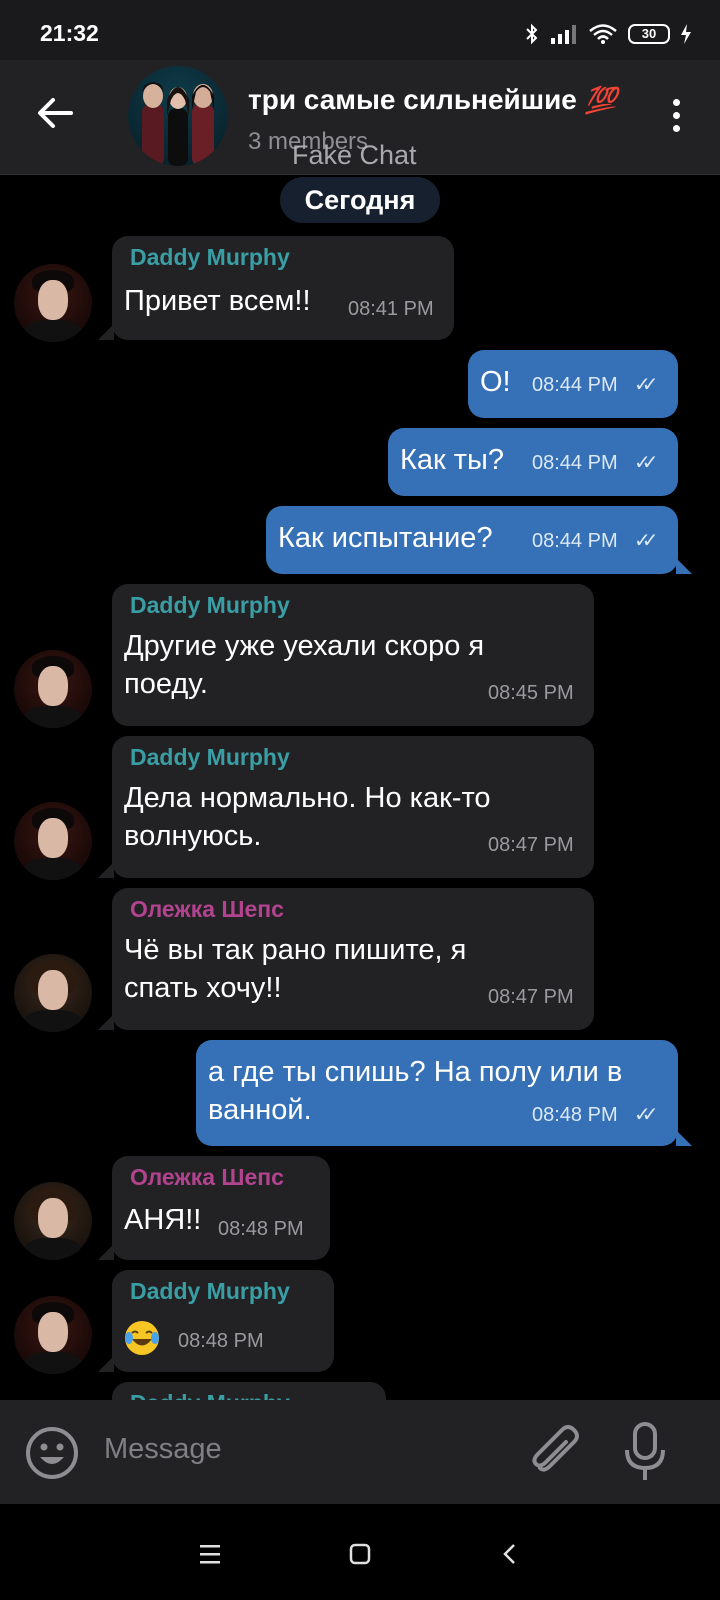  Describe the element at coordinates (354, 155) in the screenshot. I see `watermark: Fake Chat` at that location.